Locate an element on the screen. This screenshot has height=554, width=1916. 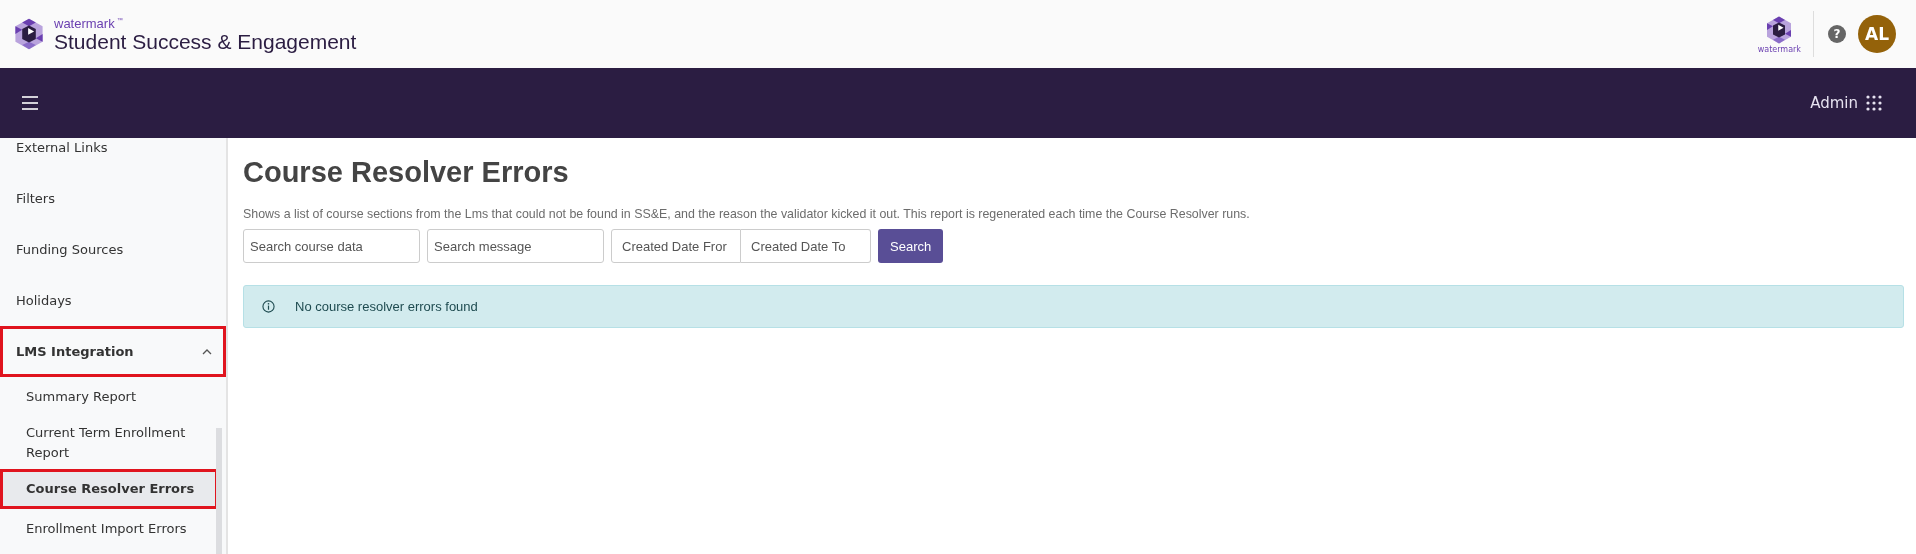
search-field: Search course data is located at coordinates (331, 246).